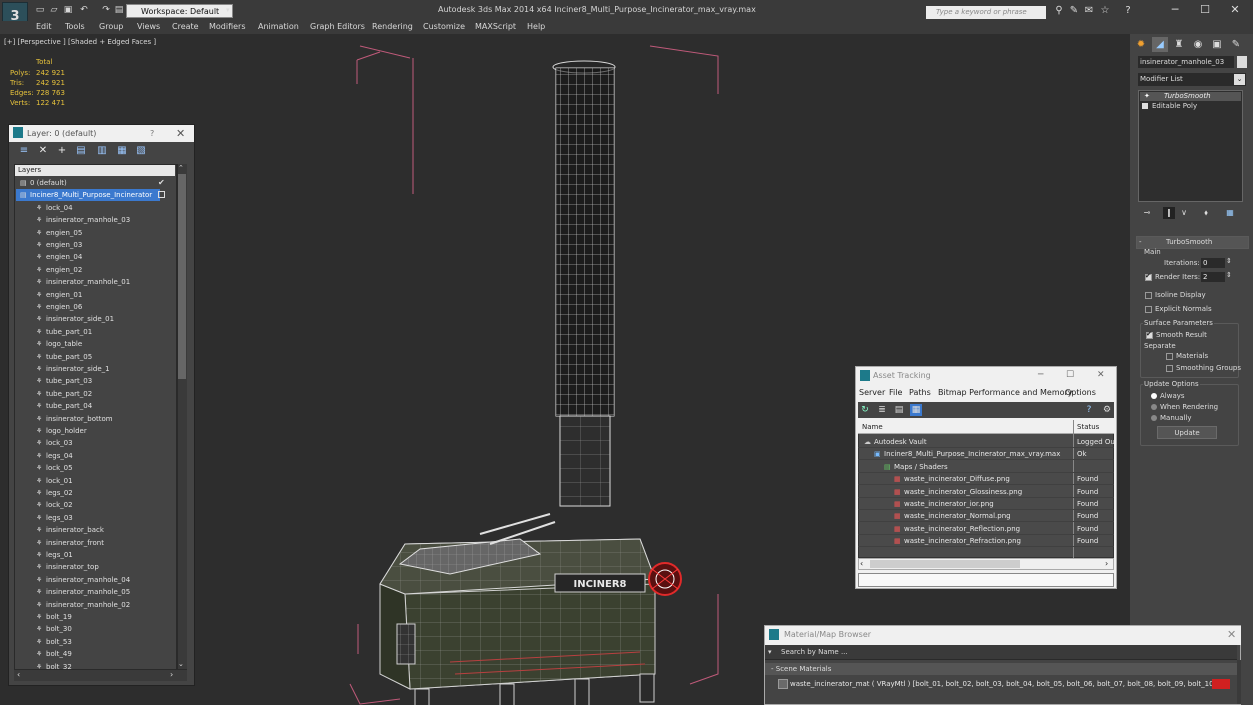  What do you see at coordinates (1198, 44) in the screenshot?
I see `motion-tab-icon: ◉` at bounding box center [1198, 44].